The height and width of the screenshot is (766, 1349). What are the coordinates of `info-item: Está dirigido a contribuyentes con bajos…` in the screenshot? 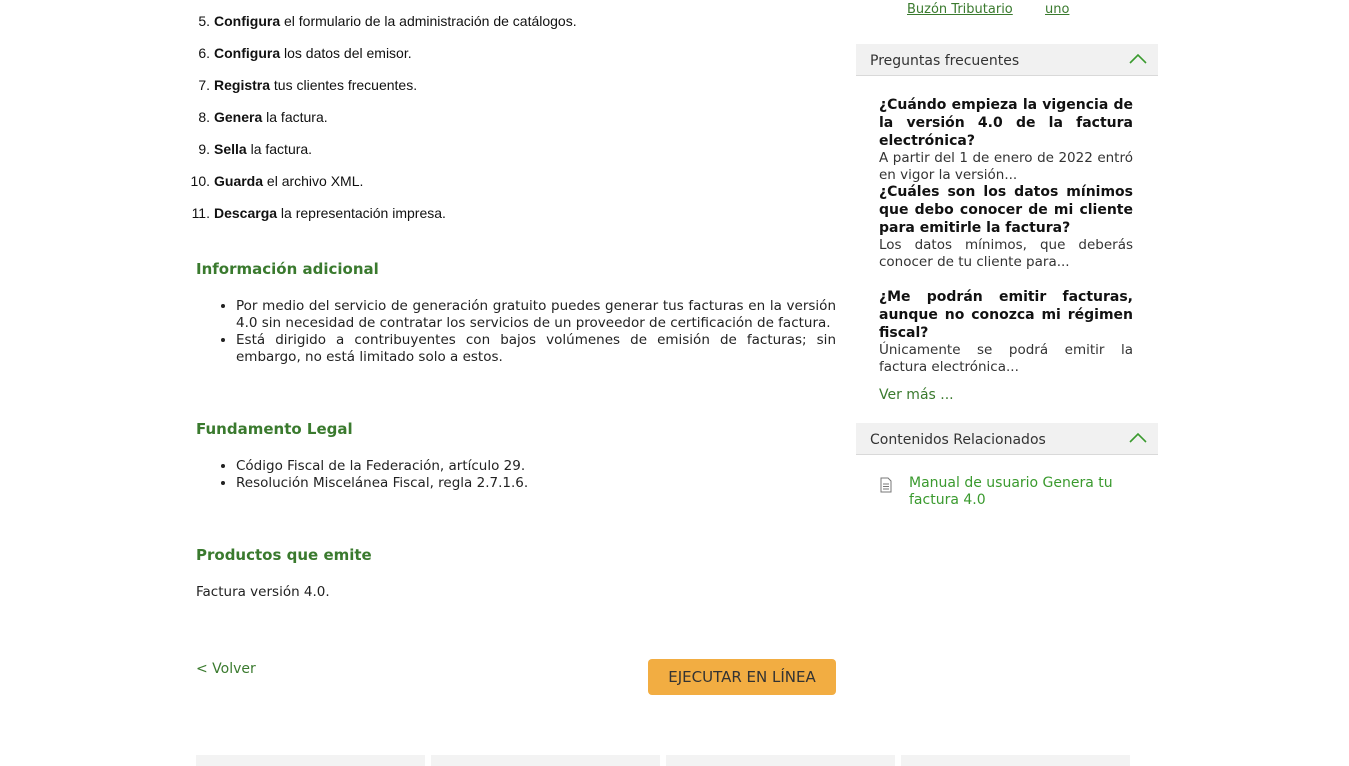 It's located at (536, 349).